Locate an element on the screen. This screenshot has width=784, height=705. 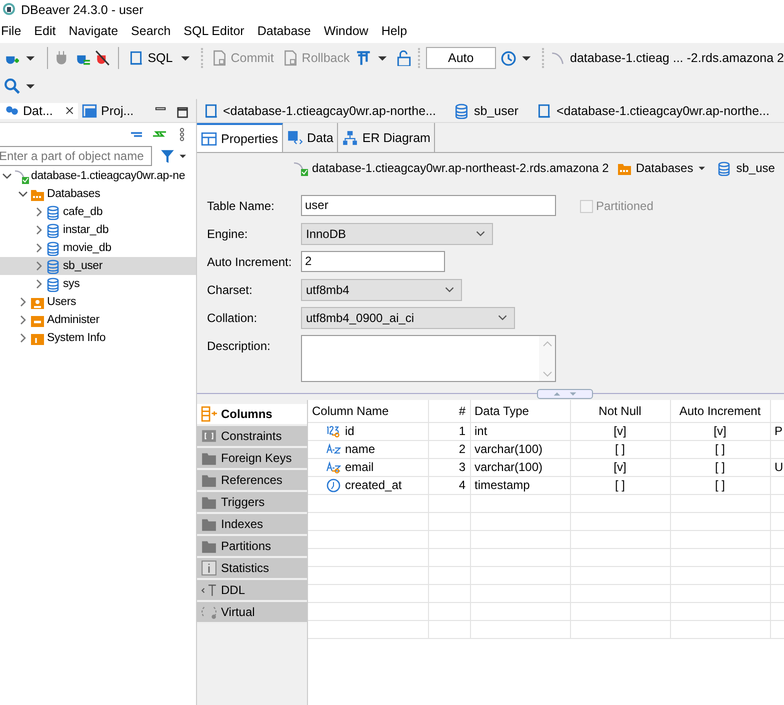
active-connection-selector: database-1.ctieag ... -2.rds.amazona 2 is located at coordinates (677, 58).